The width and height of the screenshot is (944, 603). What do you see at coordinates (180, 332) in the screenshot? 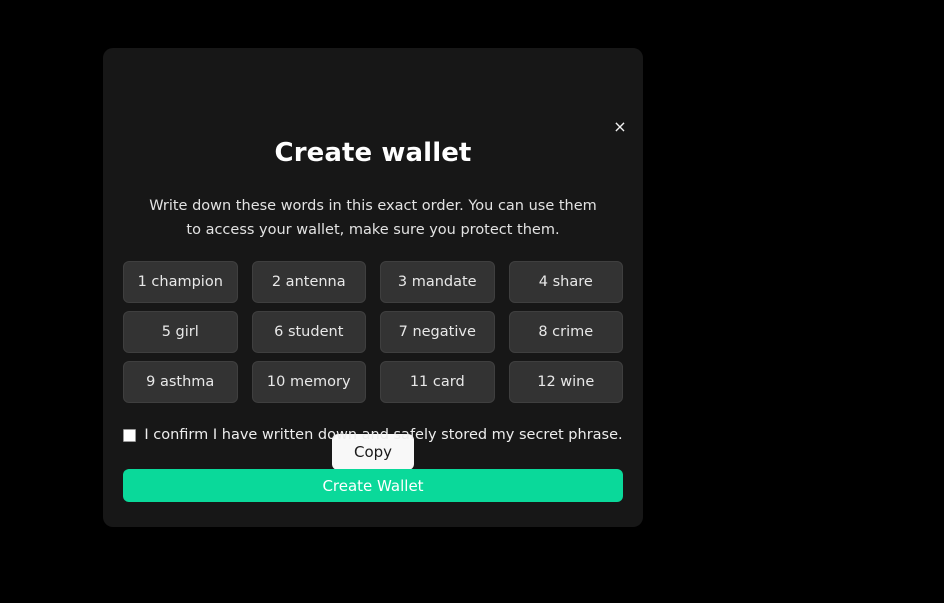
I see `seed-word-5: 5 girl` at bounding box center [180, 332].